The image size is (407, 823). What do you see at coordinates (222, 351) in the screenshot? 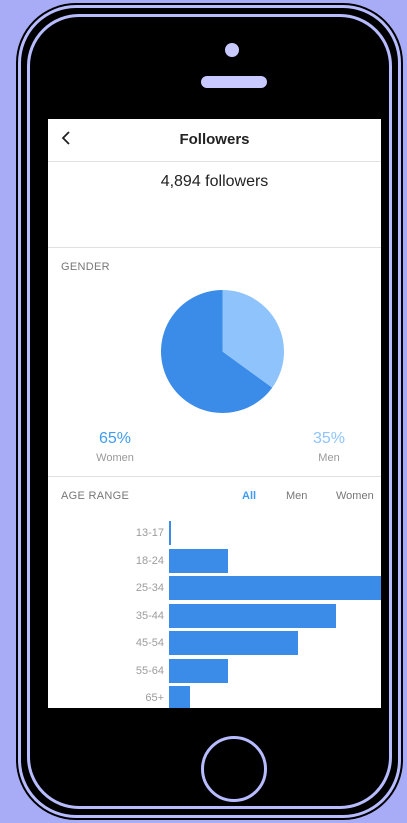
I see `gender-pie-chart` at bounding box center [222, 351].